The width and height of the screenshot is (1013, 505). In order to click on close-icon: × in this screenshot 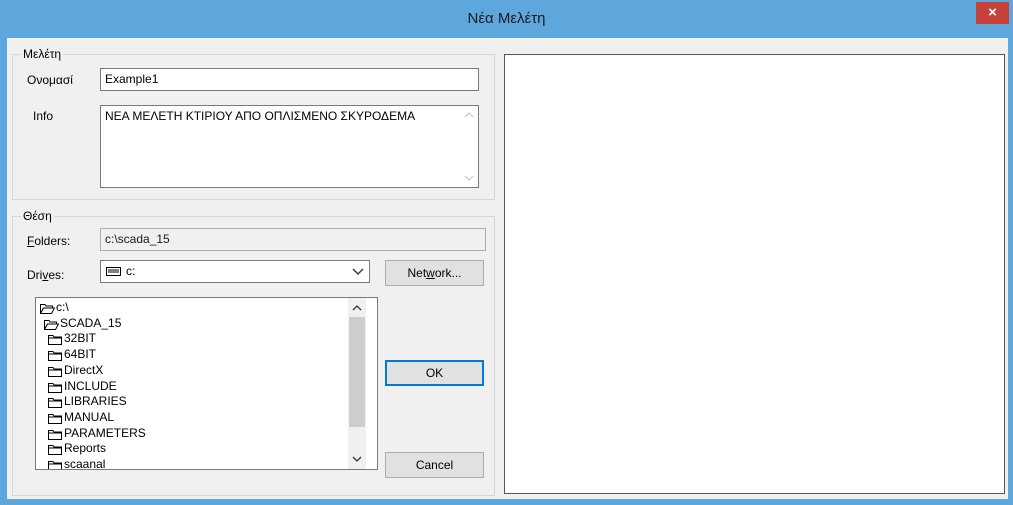, I will do `click(992, 12)`.